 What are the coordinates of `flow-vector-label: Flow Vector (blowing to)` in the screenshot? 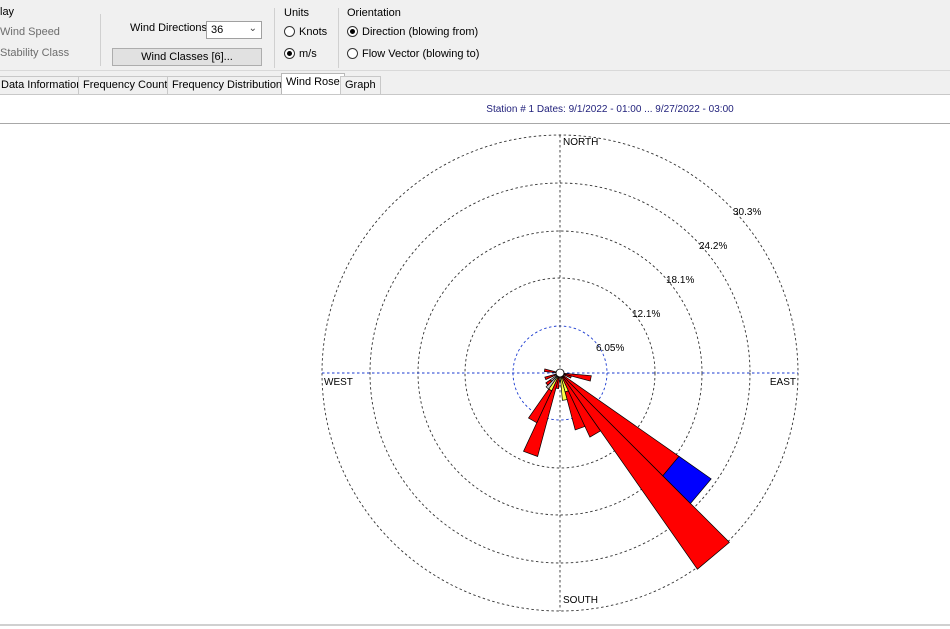 It's located at (421, 54).